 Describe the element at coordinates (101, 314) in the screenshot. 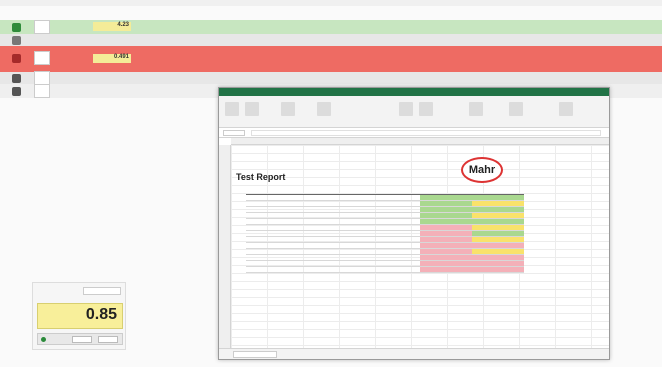

I see `gauge-reading: 0.85` at that location.